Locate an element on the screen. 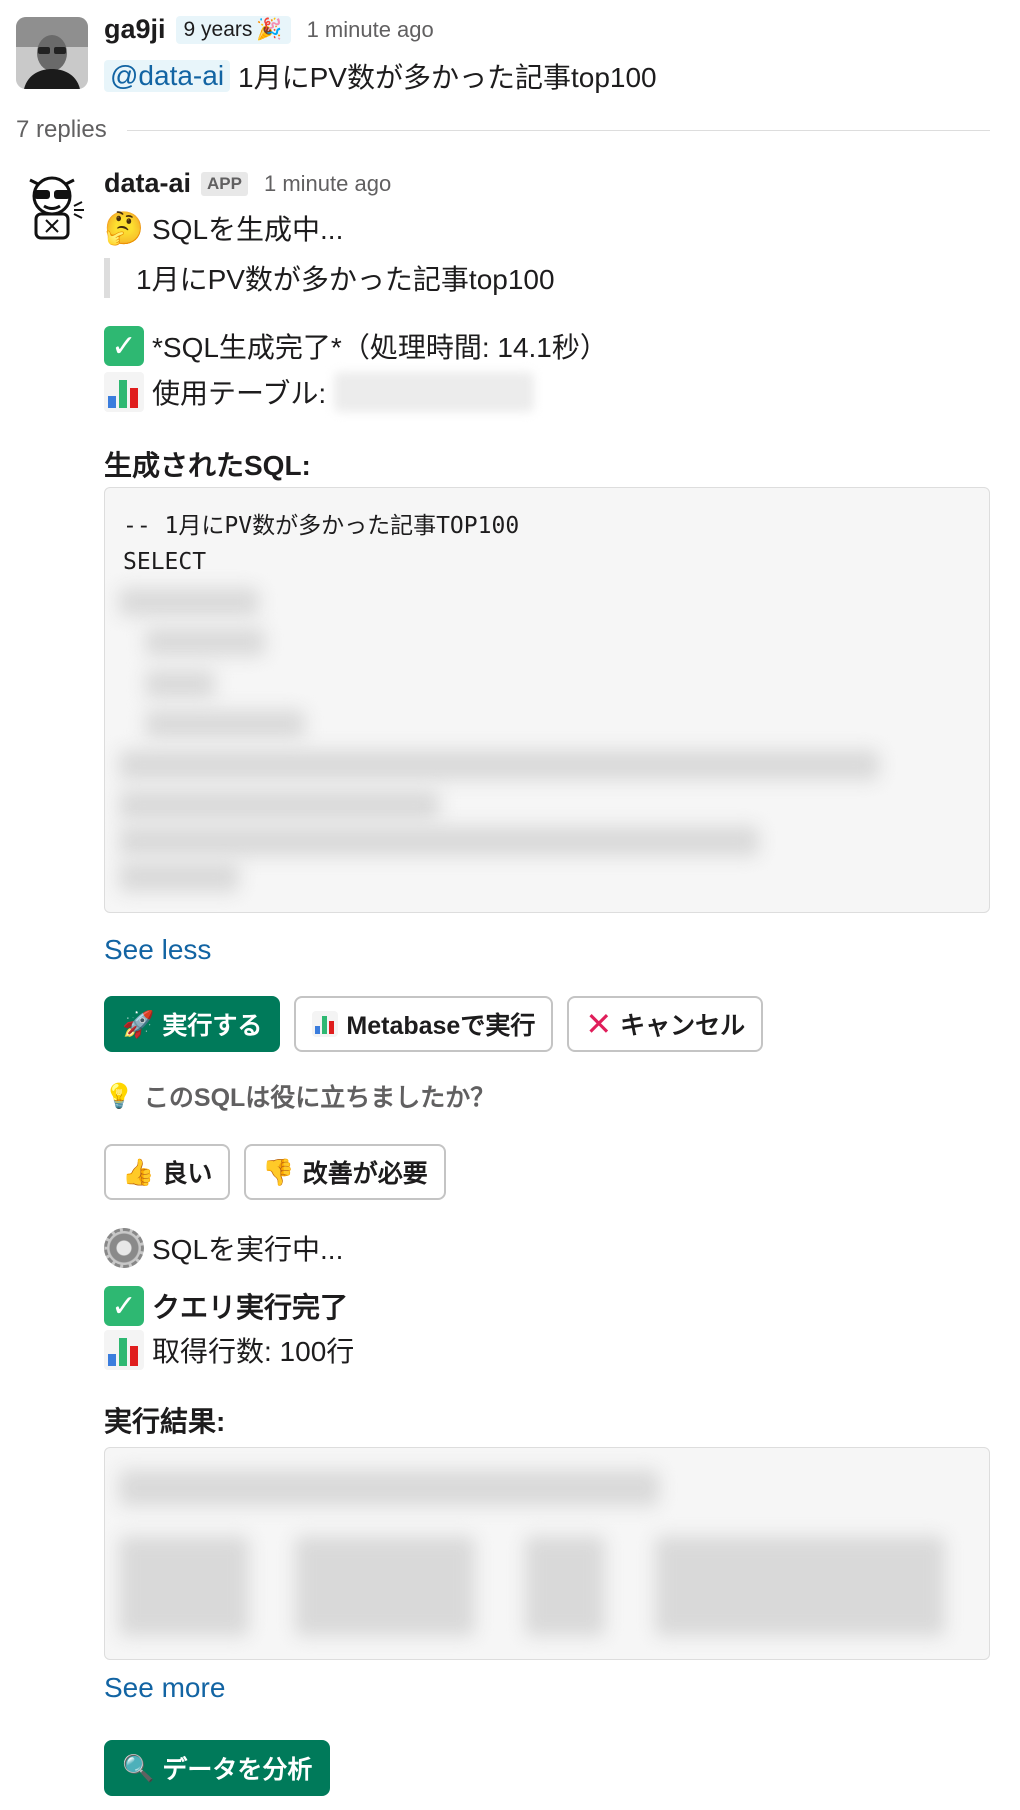 The height and width of the screenshot is (1810, 1020). execute-button: 🚀 実行する is located at coordinates (192, 1024).